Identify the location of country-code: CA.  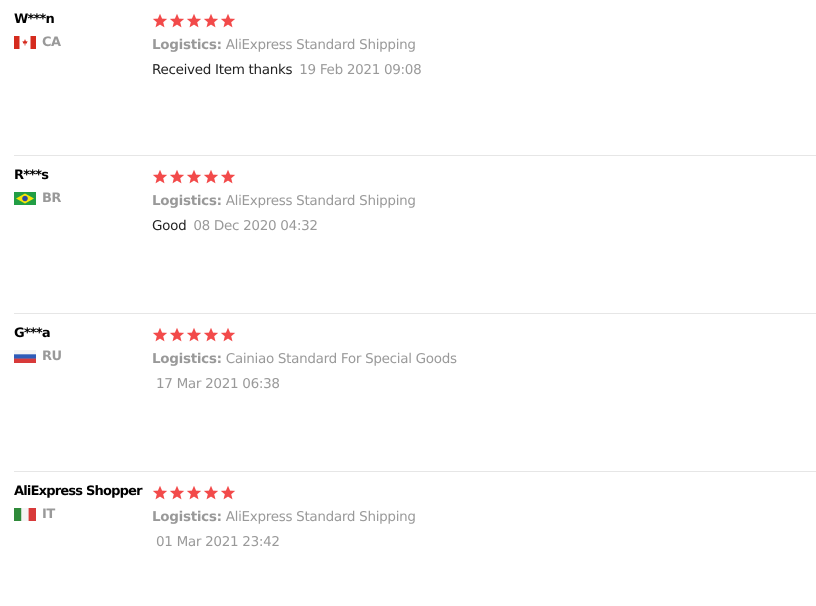
(51, 42).